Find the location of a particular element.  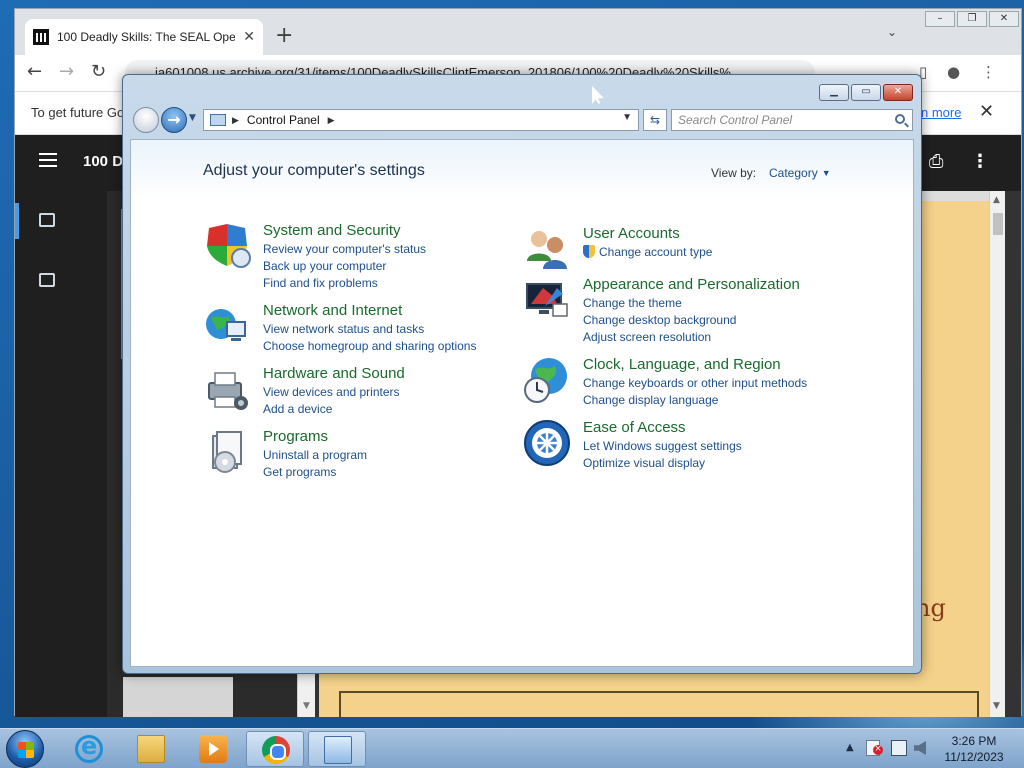

start-button is located at coordinates (25, 749).